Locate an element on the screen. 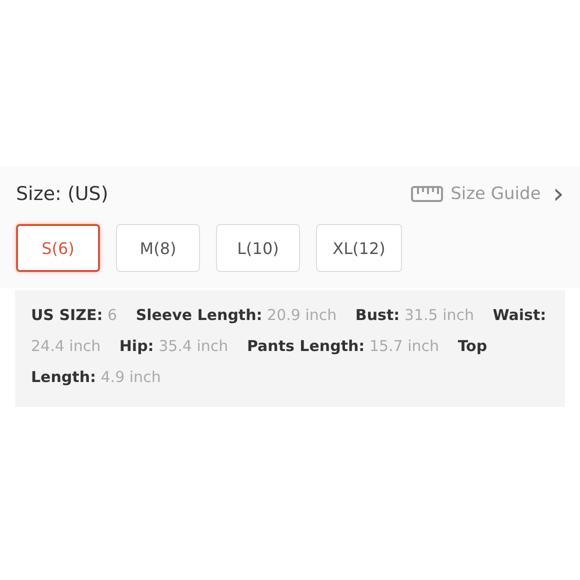 The width and height of the screenshot is (580, 580). size-guide-link: Size Guide › is located at coordinates (487, 194).